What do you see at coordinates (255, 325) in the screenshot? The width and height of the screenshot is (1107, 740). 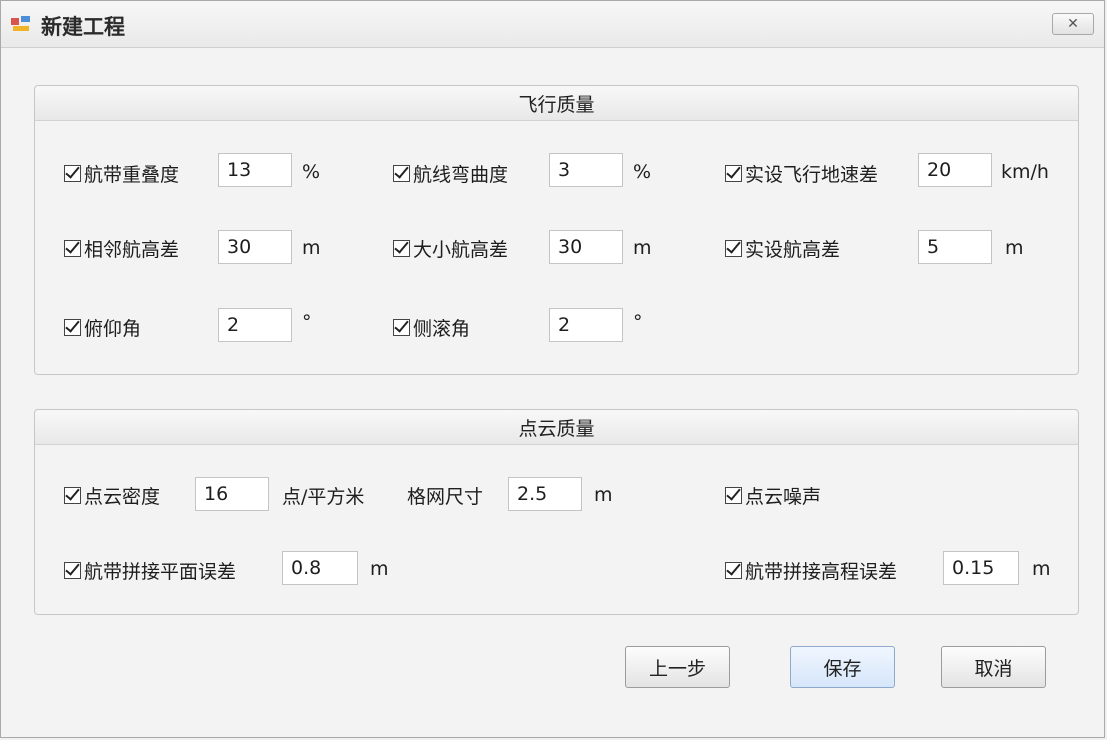 I see `pitch-angle-input: 2` at bounding box center [255, 325].